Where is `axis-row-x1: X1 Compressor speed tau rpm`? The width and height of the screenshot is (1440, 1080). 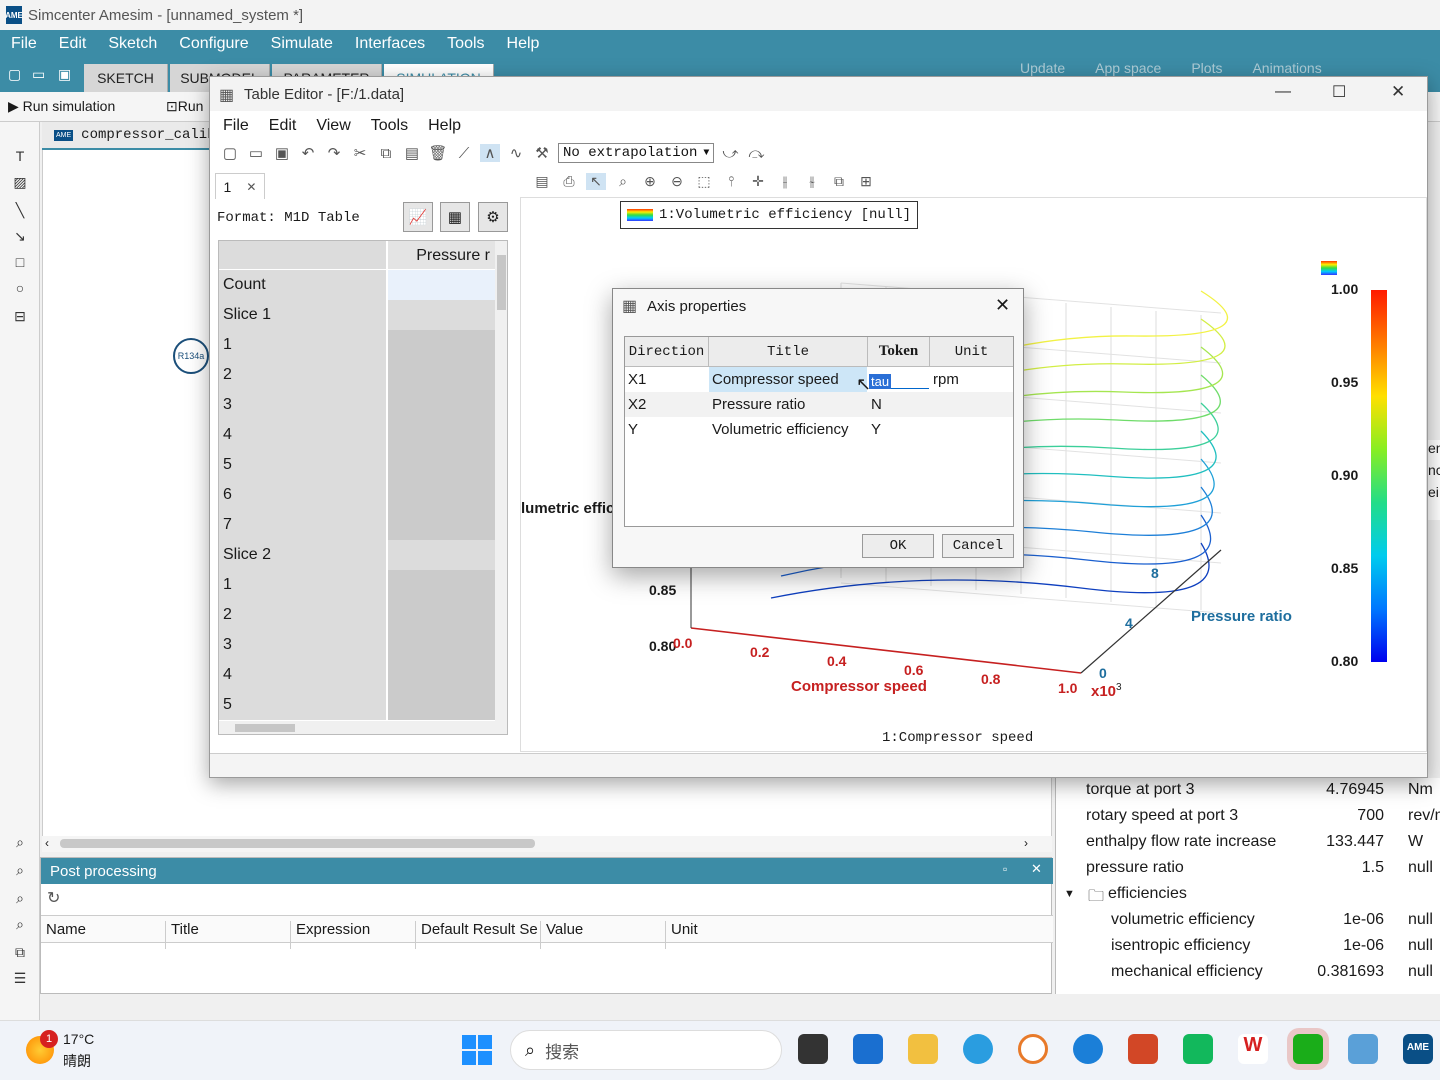
axis-row-x1: X1 Compressor speed tau rpm is located at coordinates (819, 379).